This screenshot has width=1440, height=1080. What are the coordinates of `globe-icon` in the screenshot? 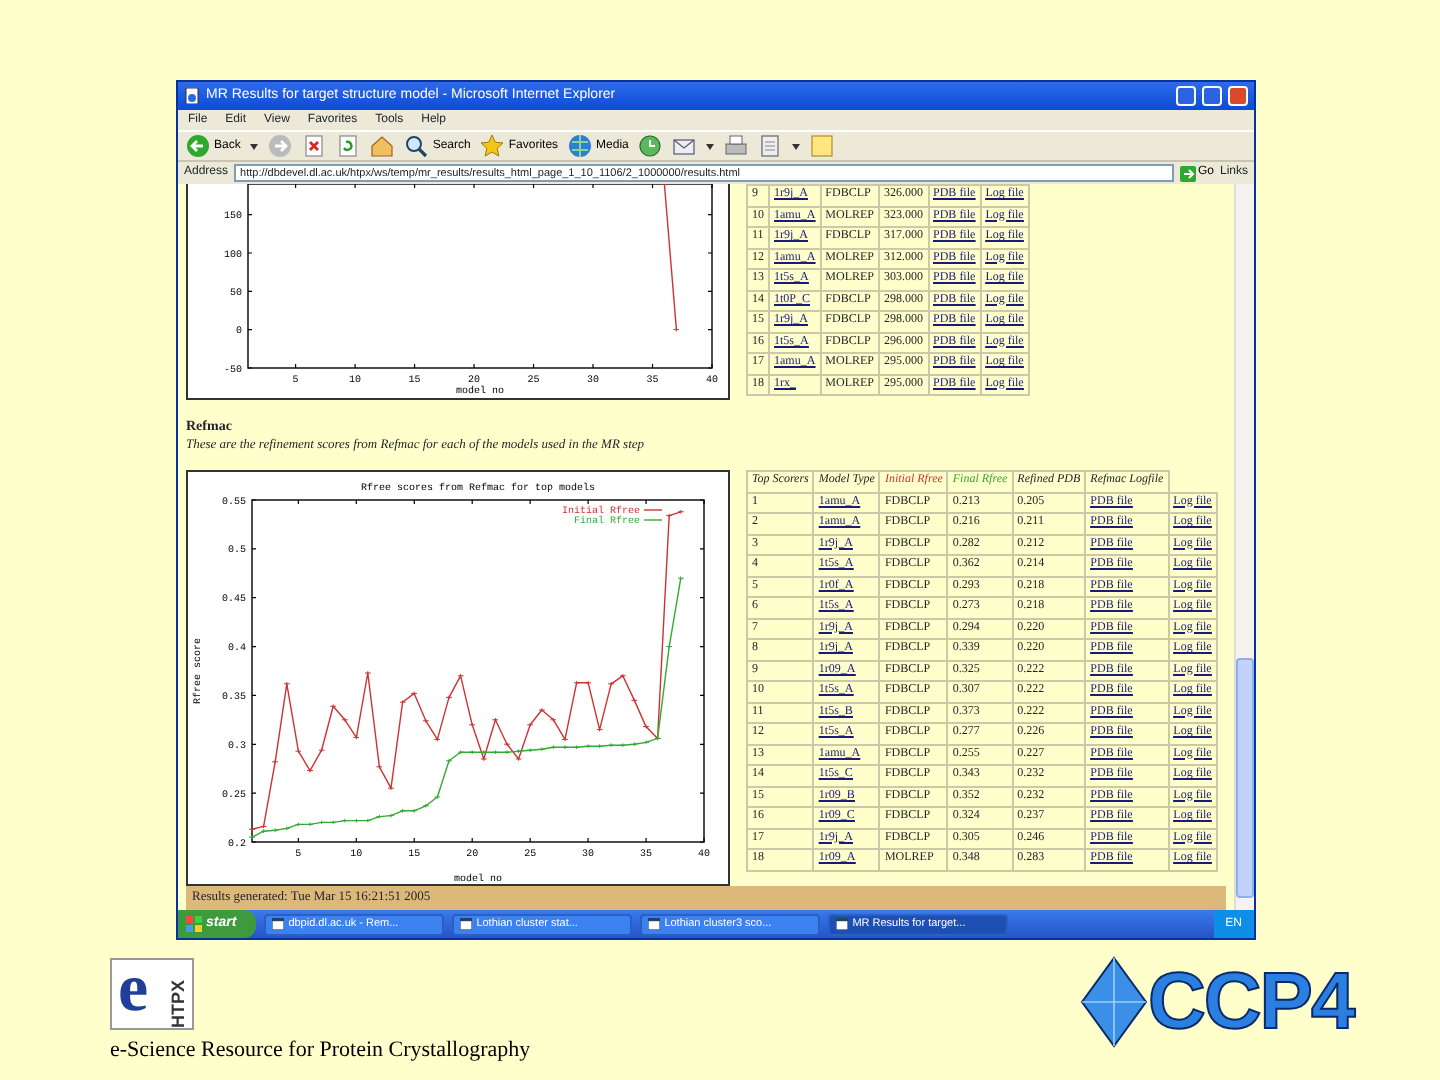 It's located at (580, 146).